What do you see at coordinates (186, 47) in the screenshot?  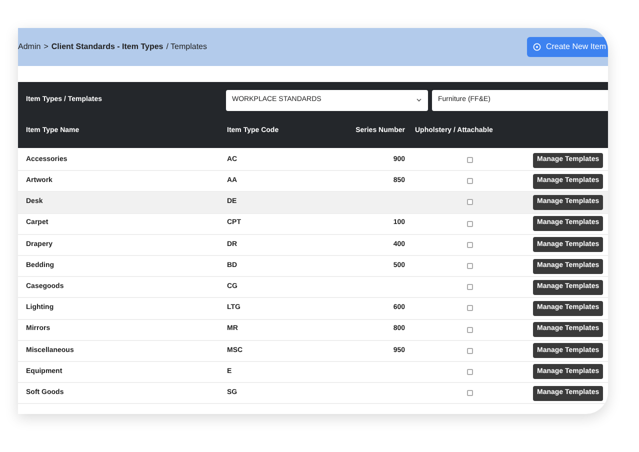 I see `breadcrumb-suffix: / Templates` at bounding box center [186, 47].